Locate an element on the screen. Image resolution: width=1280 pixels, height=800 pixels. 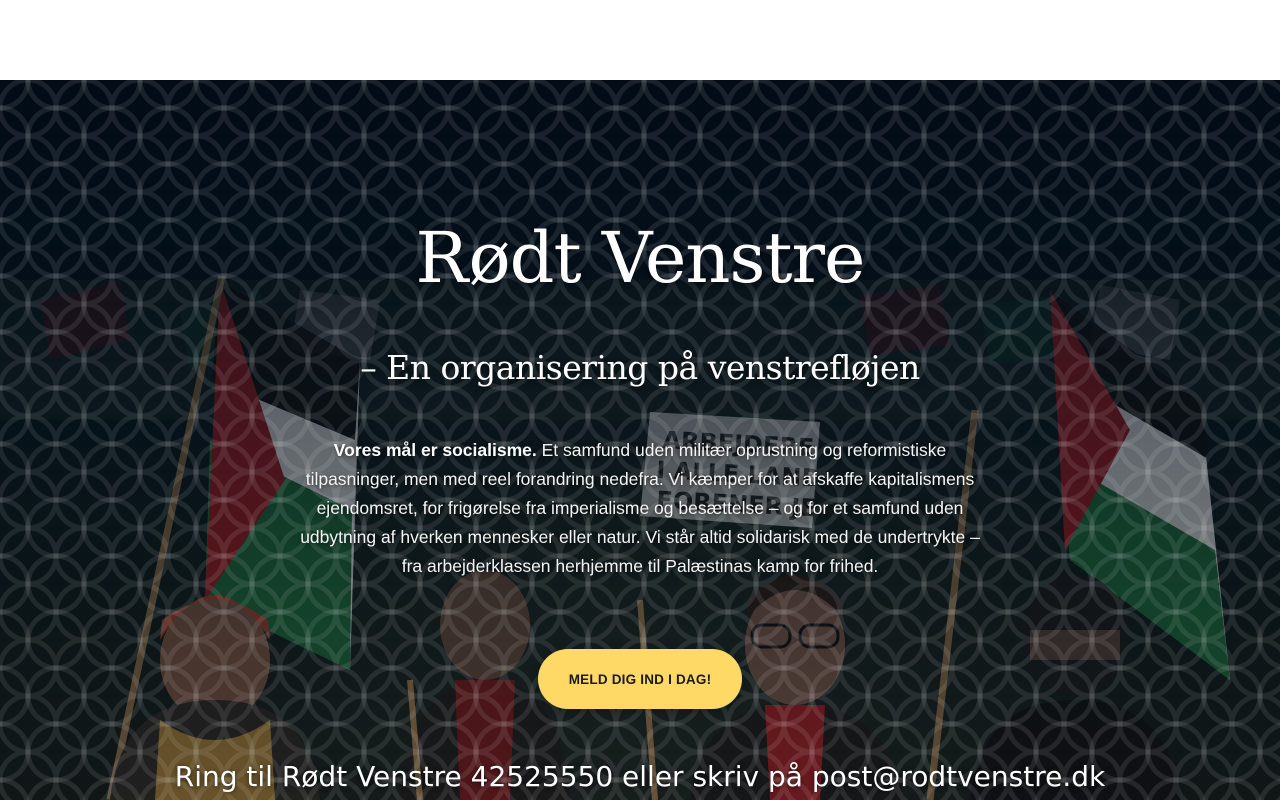
site-title: Rødt Venstre is located at coordinates (640, 258).